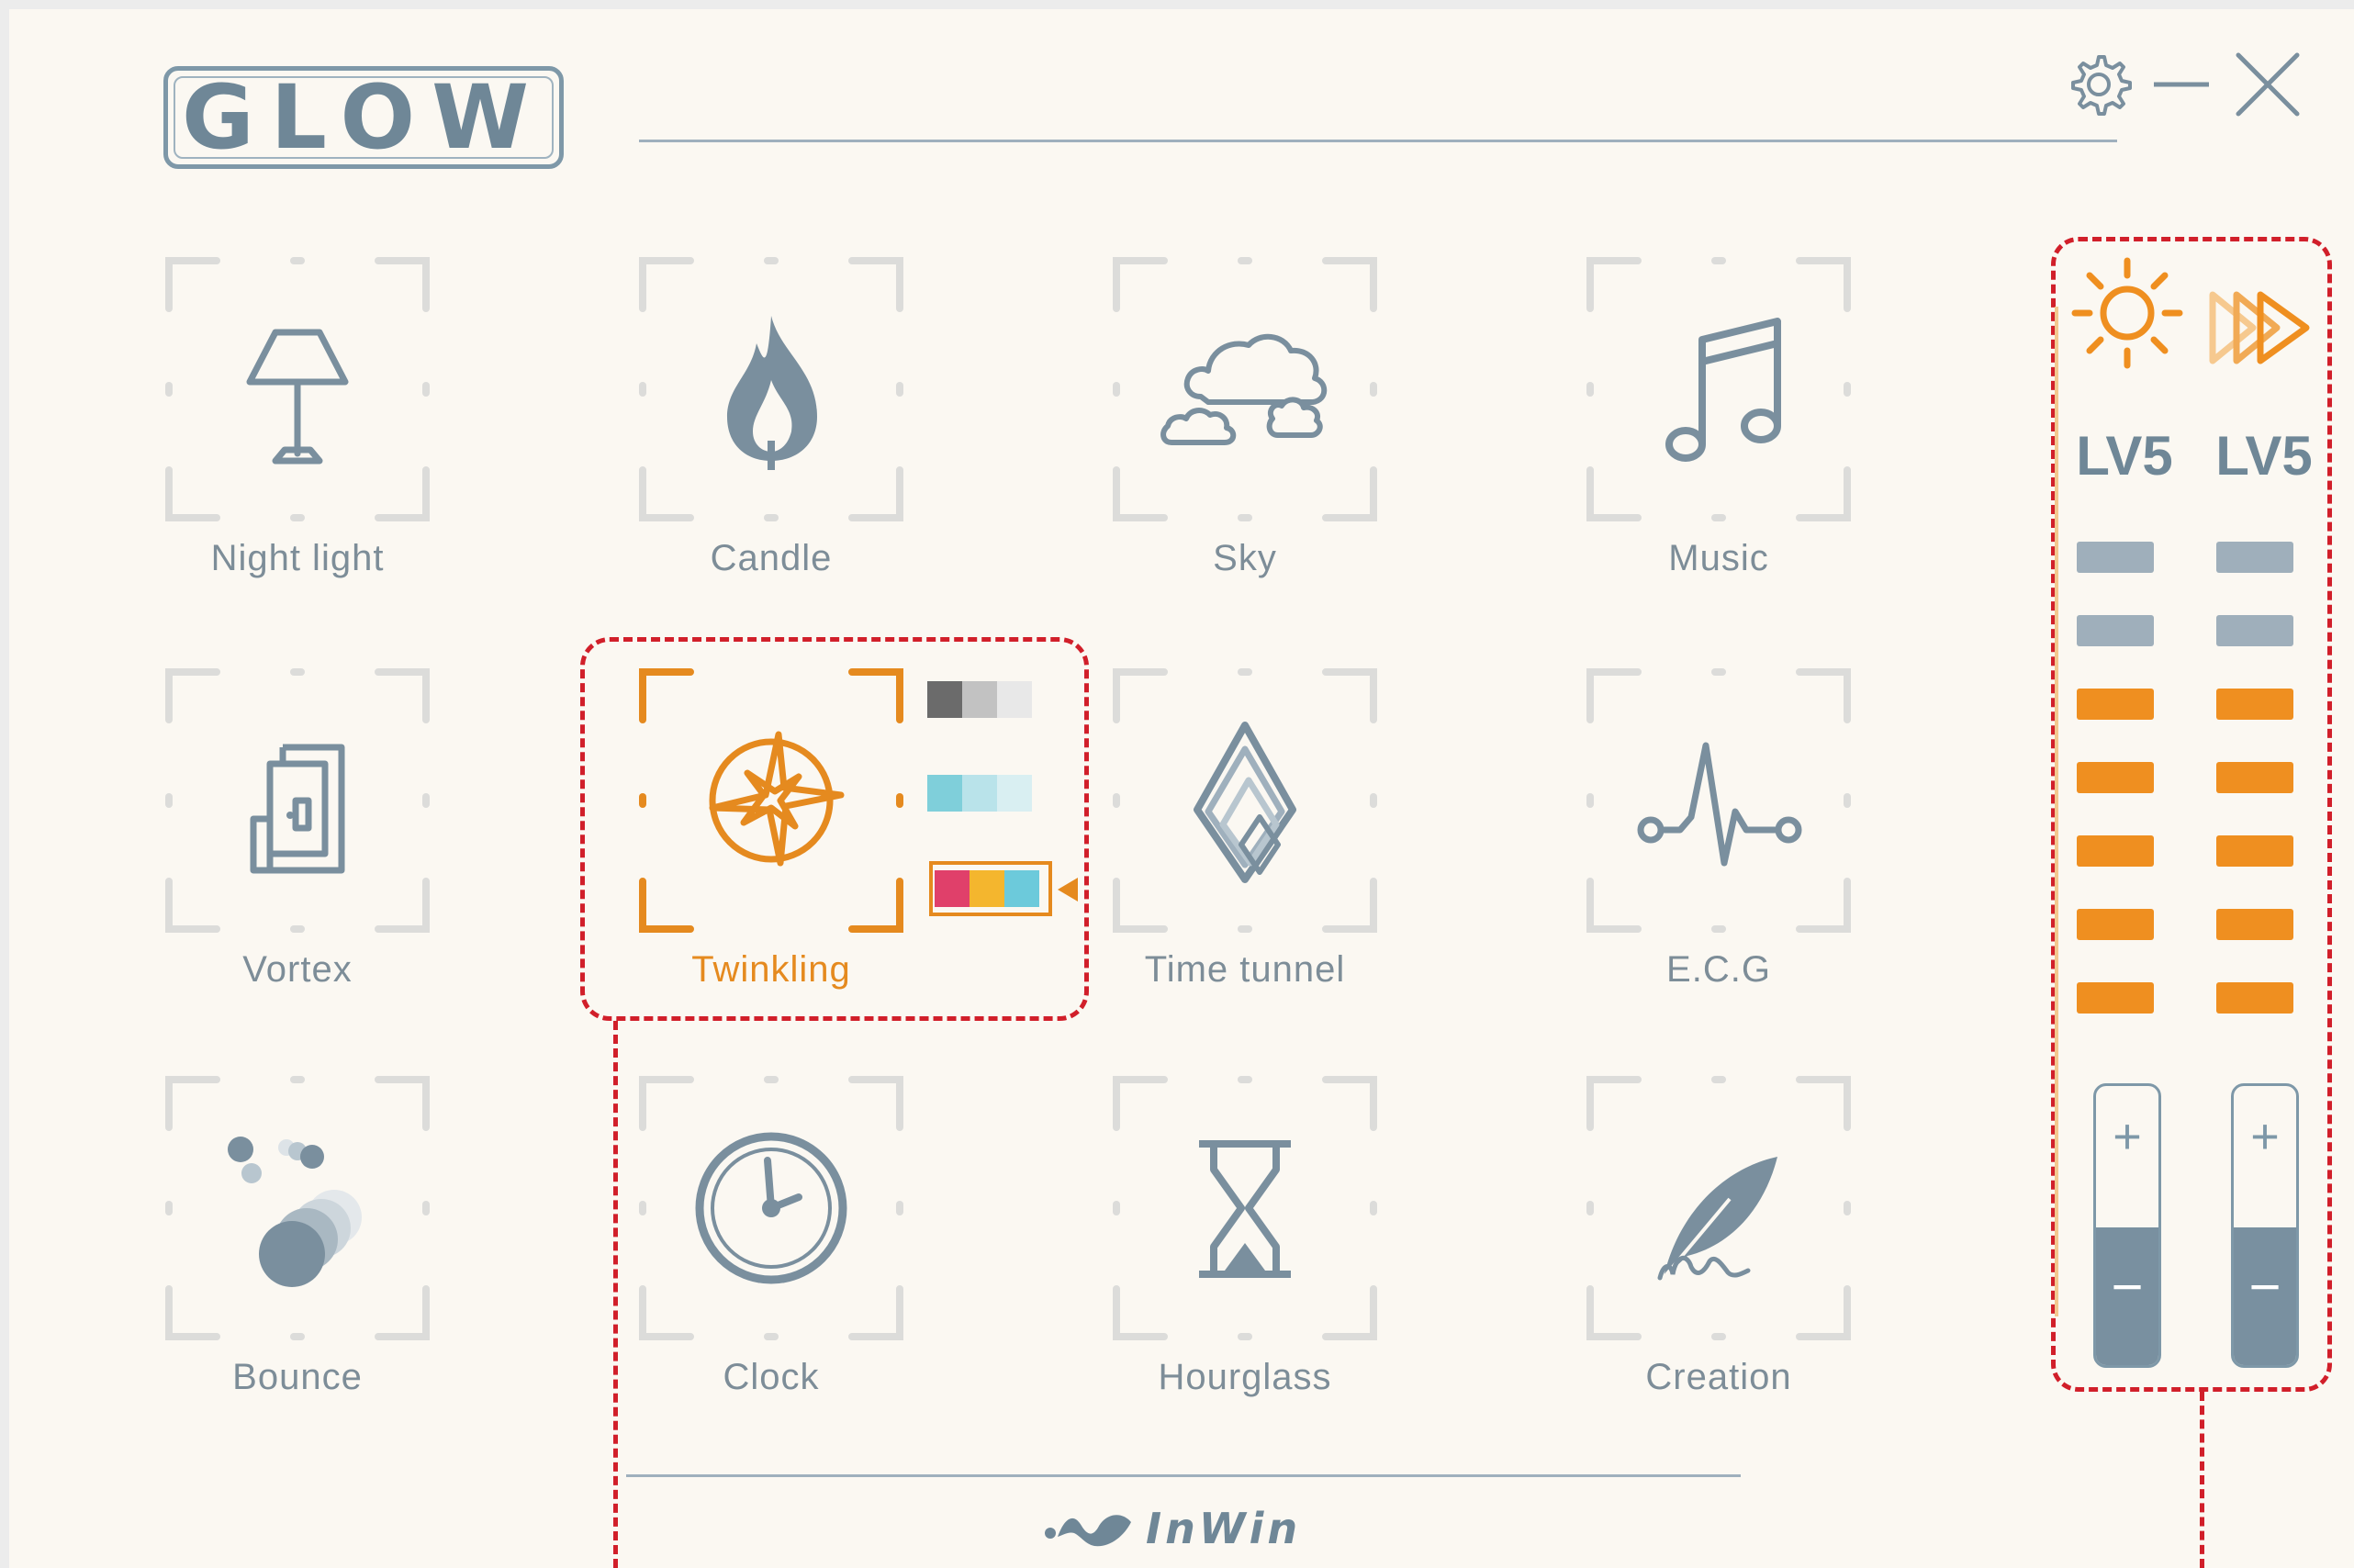 The width and height of the screenshot is (2354, 1568). Describe the element at coordinates (1184, 1475) in the screenshot. I see `footer-divider` at that location.